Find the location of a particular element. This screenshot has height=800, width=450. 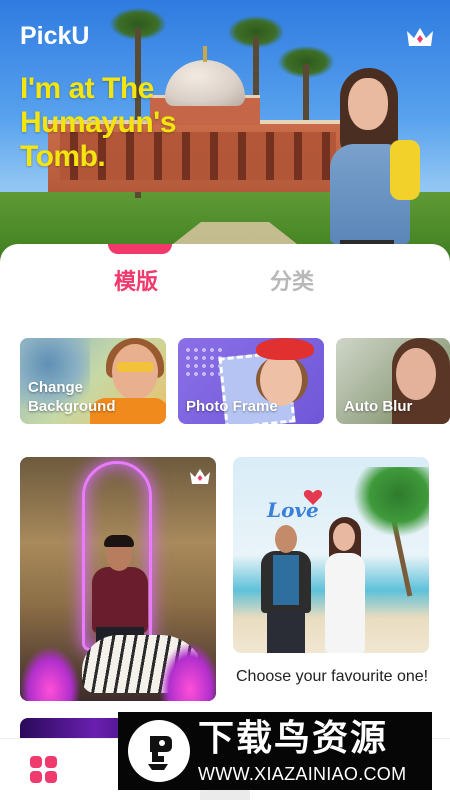

template-card-couple-beach: Love is located at coordinates (331, 555).